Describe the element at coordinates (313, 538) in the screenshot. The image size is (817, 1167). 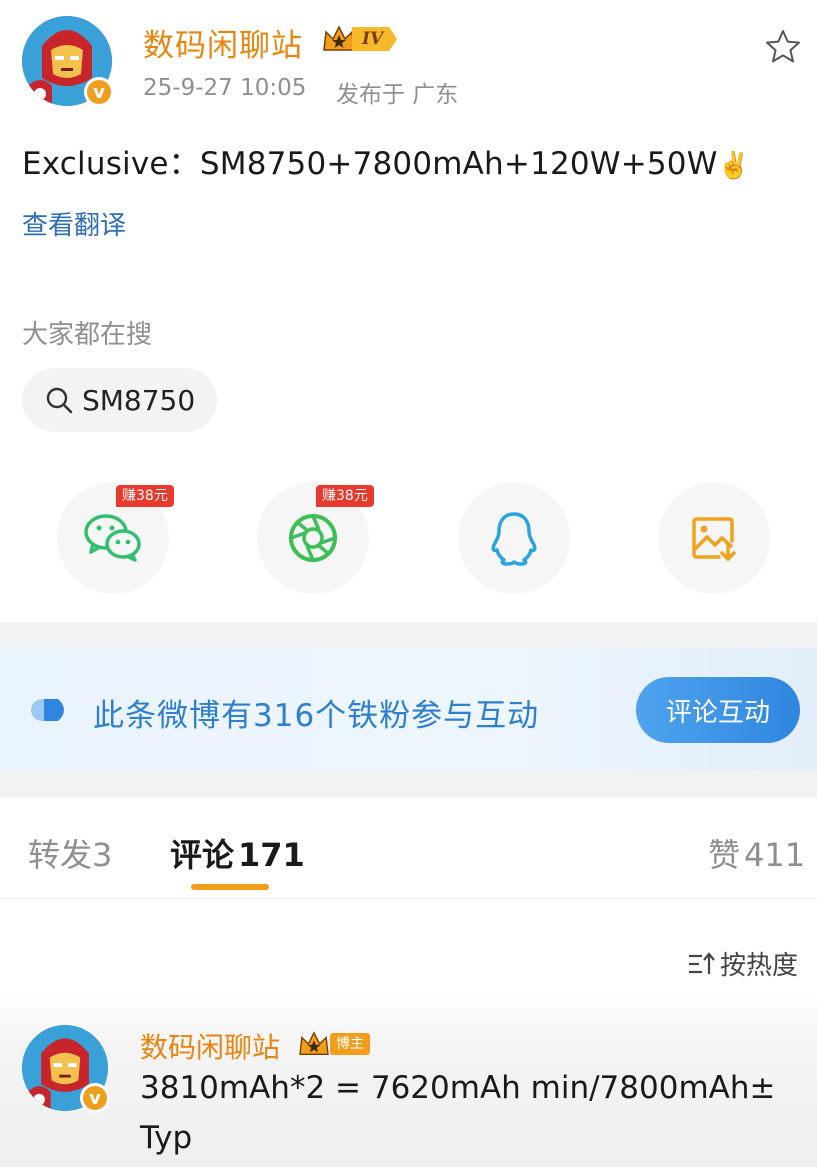
I see `moments-icon` at that location.